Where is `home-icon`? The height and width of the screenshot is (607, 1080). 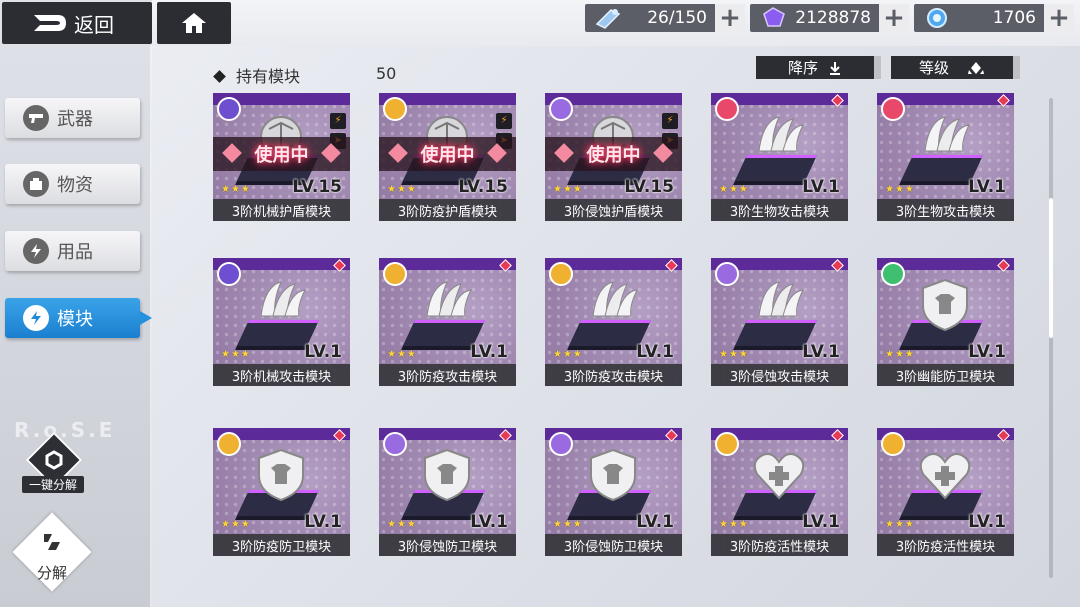 home-icon is located at coordinates (194, 23).